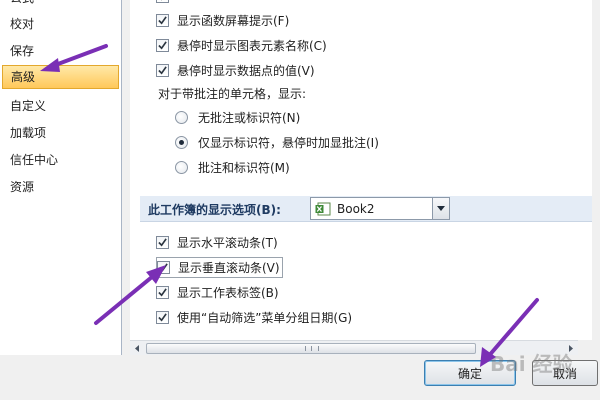  Describe the element at coordinates (137, 348) in the screenshot. I see `scroll-left-icon` at that location.